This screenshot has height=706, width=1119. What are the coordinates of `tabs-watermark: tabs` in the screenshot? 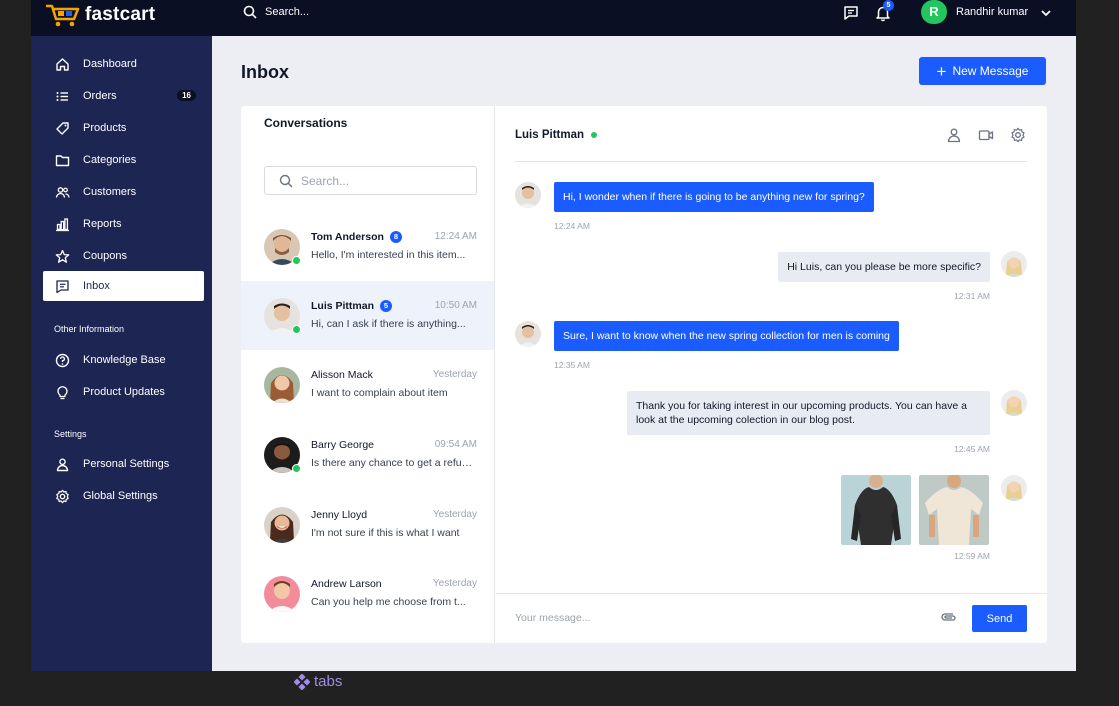 It's located at (318, 681).